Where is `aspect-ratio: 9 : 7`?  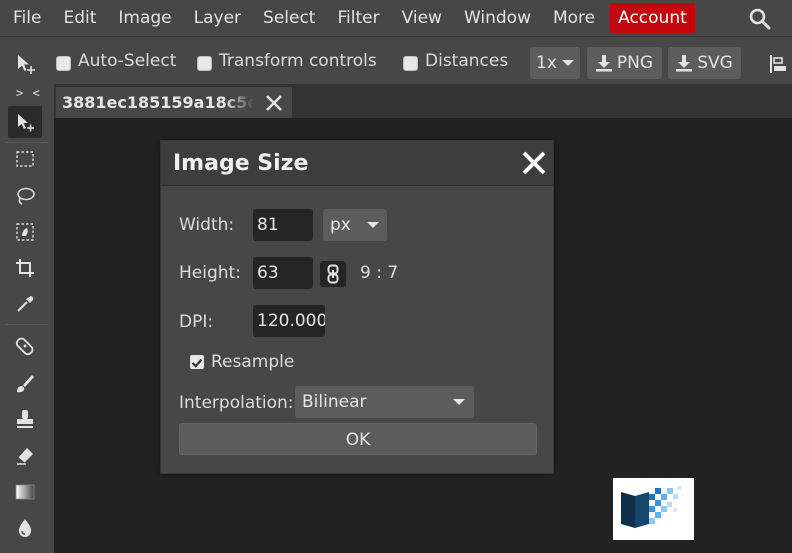
aspect-ratio: 9 : 7 is located at coordinates (379, 273).